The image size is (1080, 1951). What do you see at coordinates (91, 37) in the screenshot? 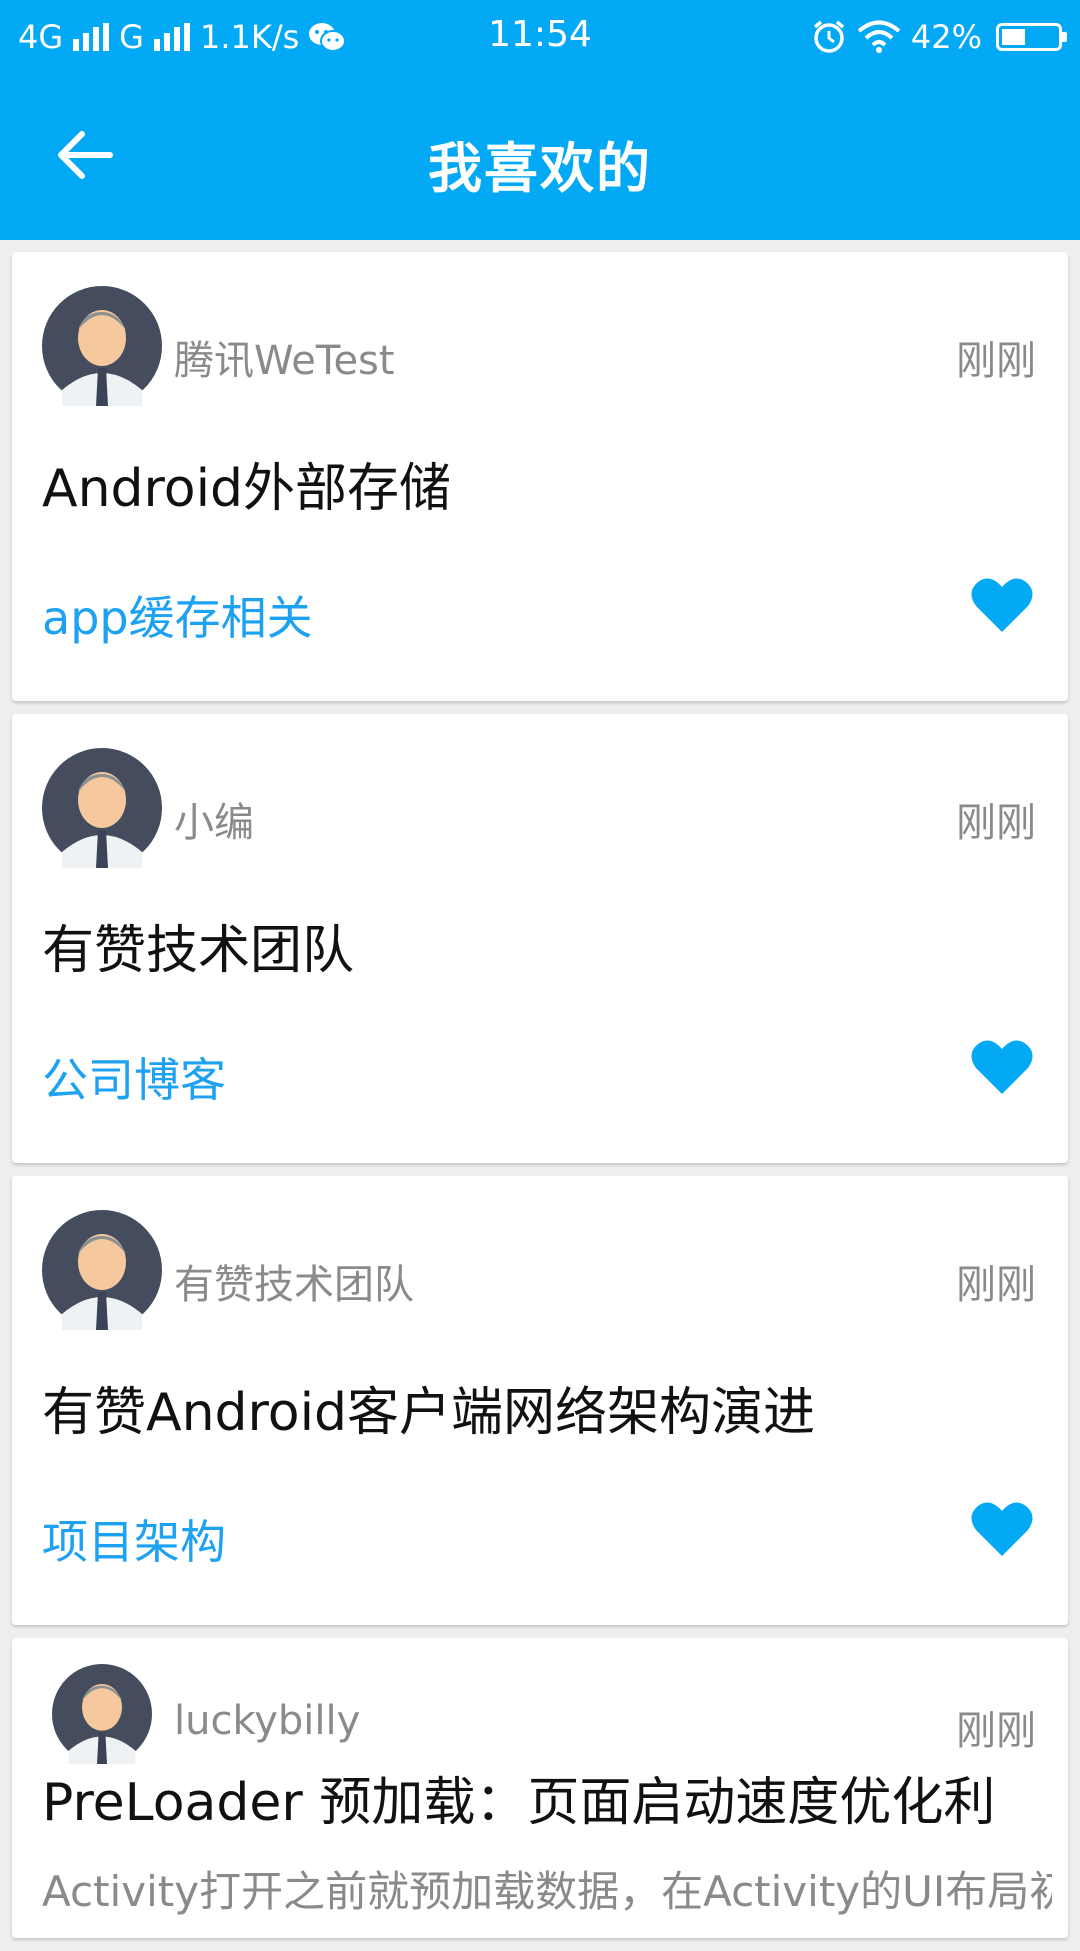
I see `signal-icon` at bounding box center [91, 37].